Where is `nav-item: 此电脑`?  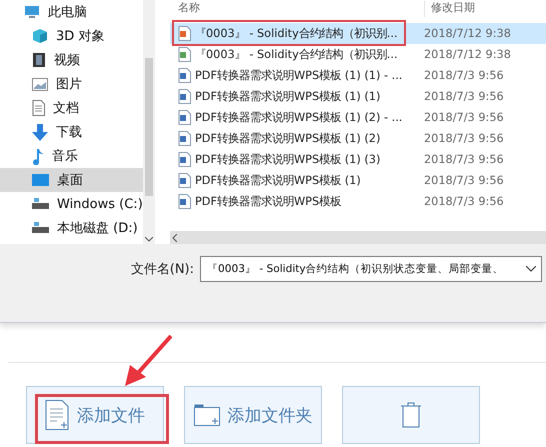 nav-item: 此电脑 is located at coordinates (71, 12).